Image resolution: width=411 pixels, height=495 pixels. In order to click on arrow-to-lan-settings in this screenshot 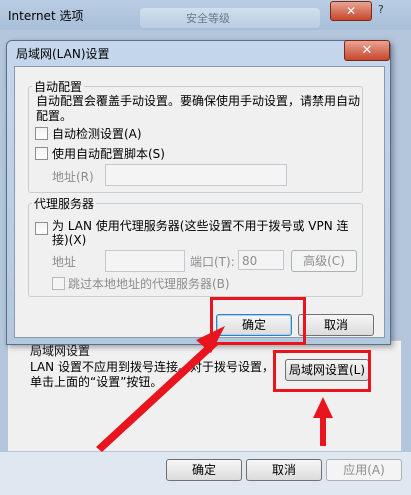, I will do `click(323, 421)`.